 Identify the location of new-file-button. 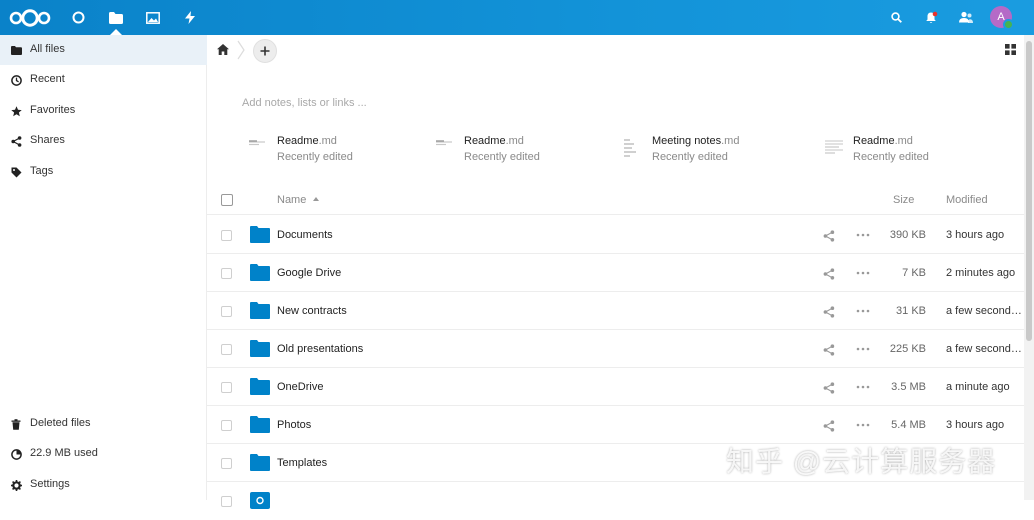
(265, 51).